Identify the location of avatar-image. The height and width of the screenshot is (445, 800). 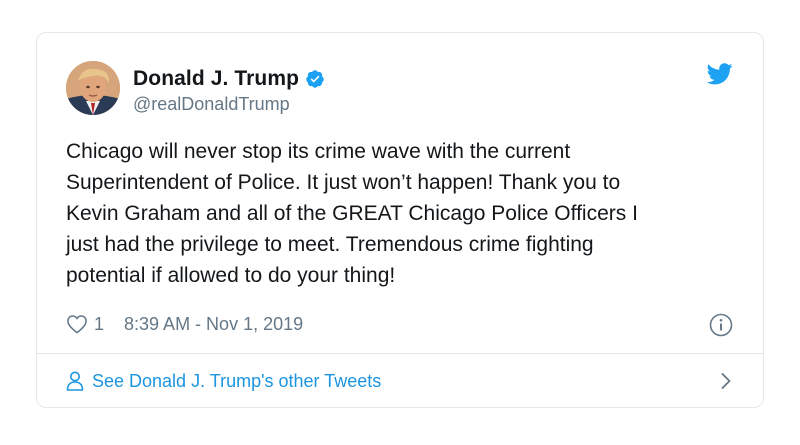
(93, 88).